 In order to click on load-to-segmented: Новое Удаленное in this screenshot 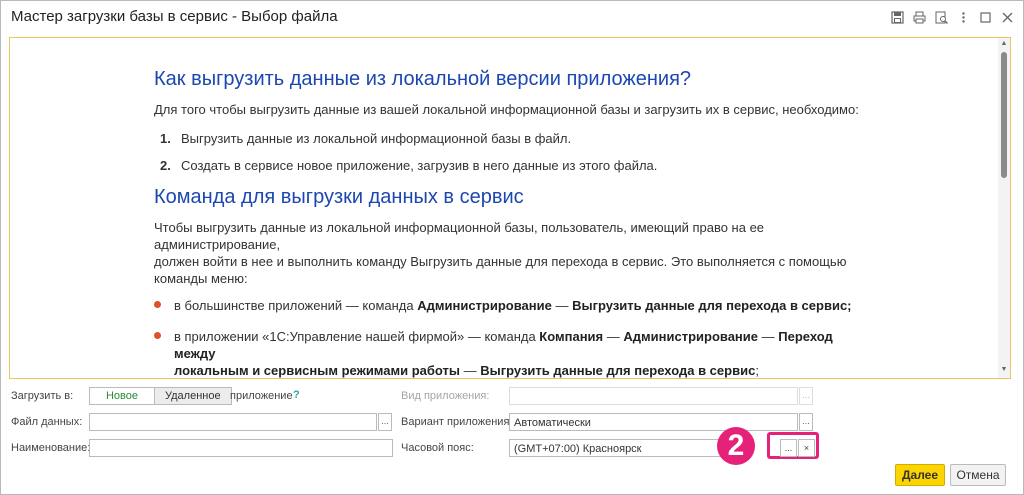, I will do `click(160, 396)`.